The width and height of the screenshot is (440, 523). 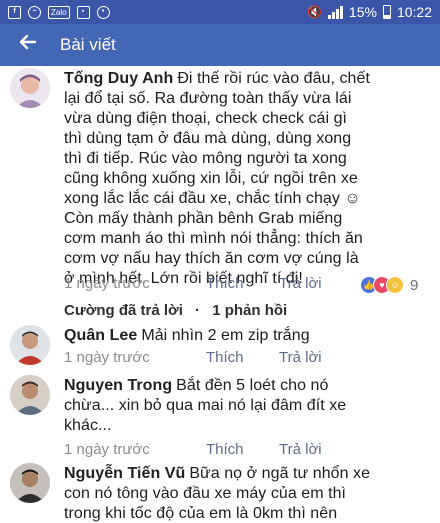 What do you see at coordinates (335, 12) in the screenshot?
I see `signal-icon` at bounding box center [335, 12].